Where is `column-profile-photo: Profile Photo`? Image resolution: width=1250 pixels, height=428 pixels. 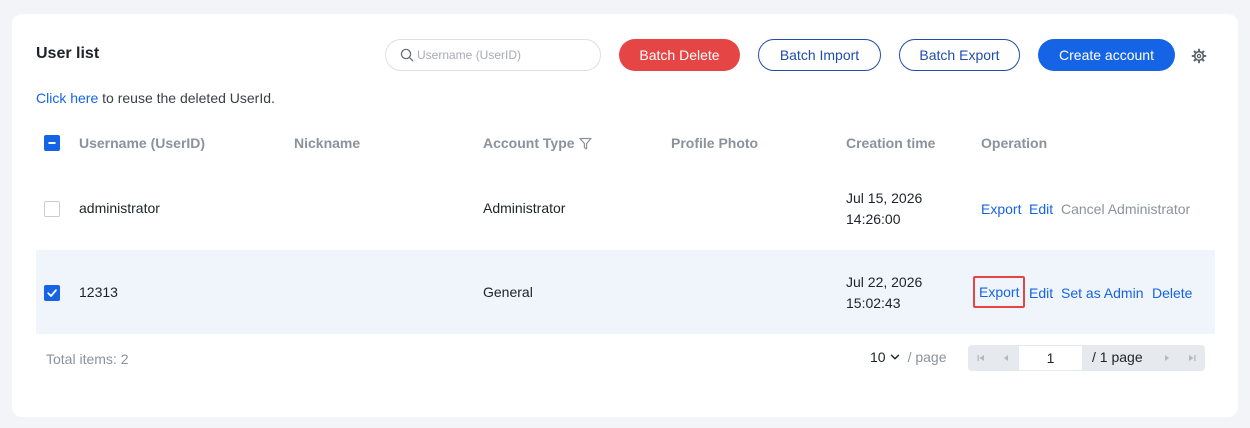
column-profile-photo: Profile Photo is located at coordinates (715, 143).